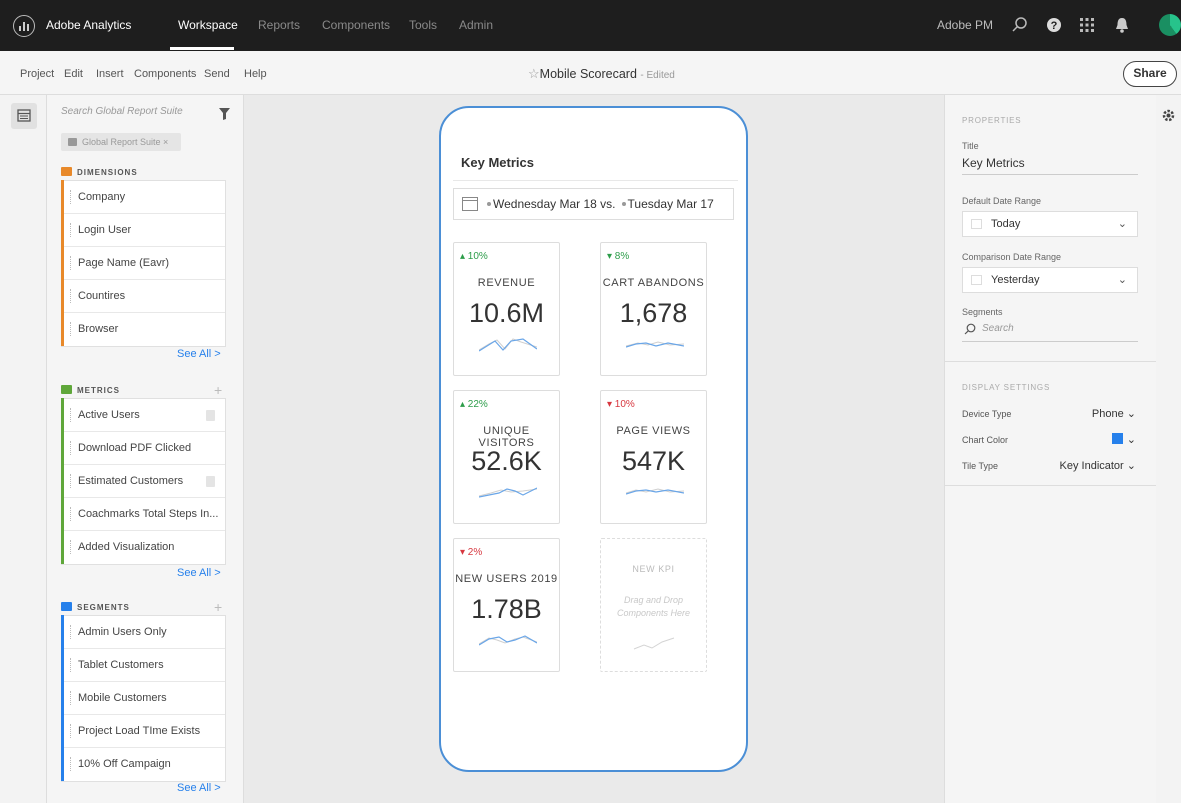 Image resolution: width=1181 pixels, height=803 pixels. What do you see at coordinates (554, 204) in the screenshot?
I see `primary-date: Wednesday Mar 18 vs.` at bounding box center [554, 204].